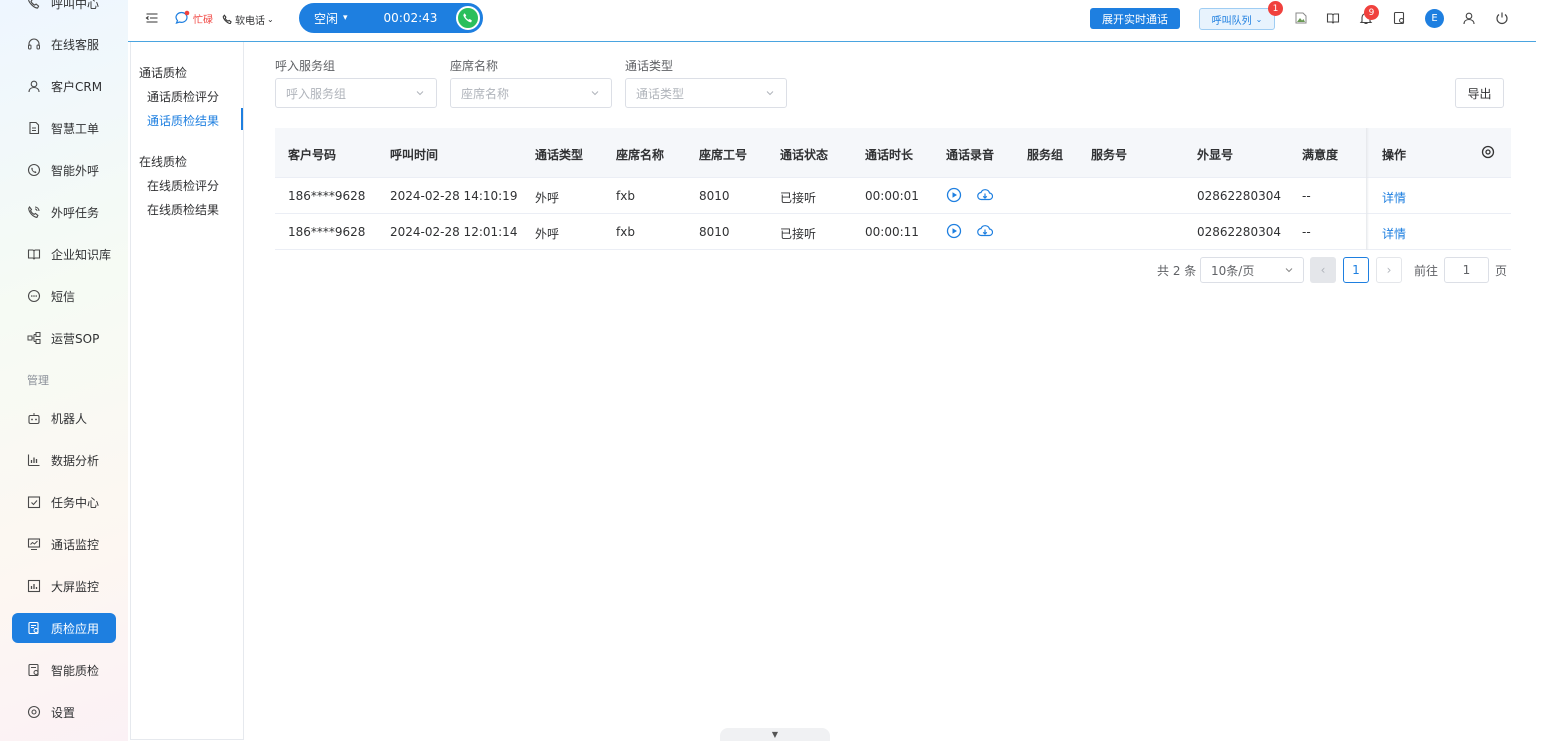 The image size is (1556, 741). I want to click on book-icon, so click(1333, 18).